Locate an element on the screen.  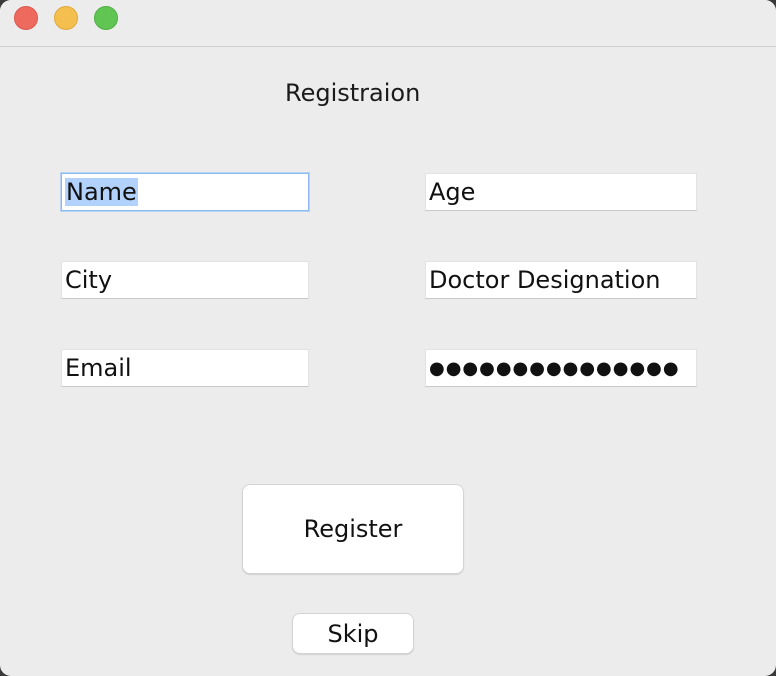
page-title: Registraion is located at coordinates (353, 93).